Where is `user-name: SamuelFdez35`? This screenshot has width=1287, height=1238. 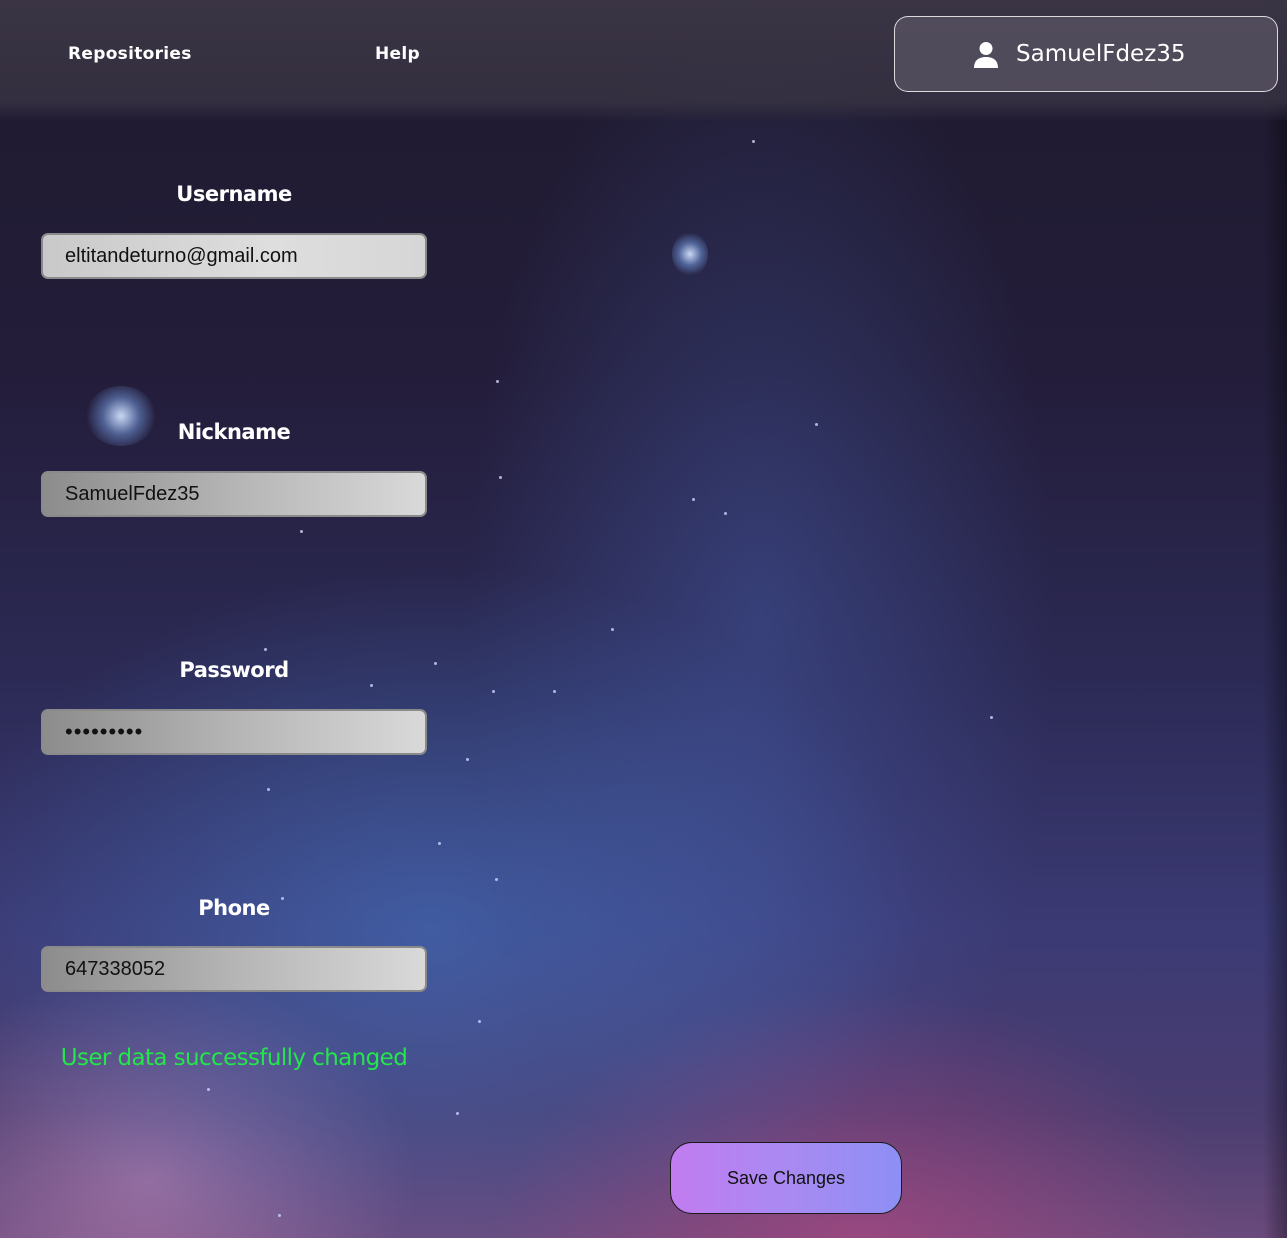 user-name: SamuelFdez35 is located at coordinates (1101, 54).